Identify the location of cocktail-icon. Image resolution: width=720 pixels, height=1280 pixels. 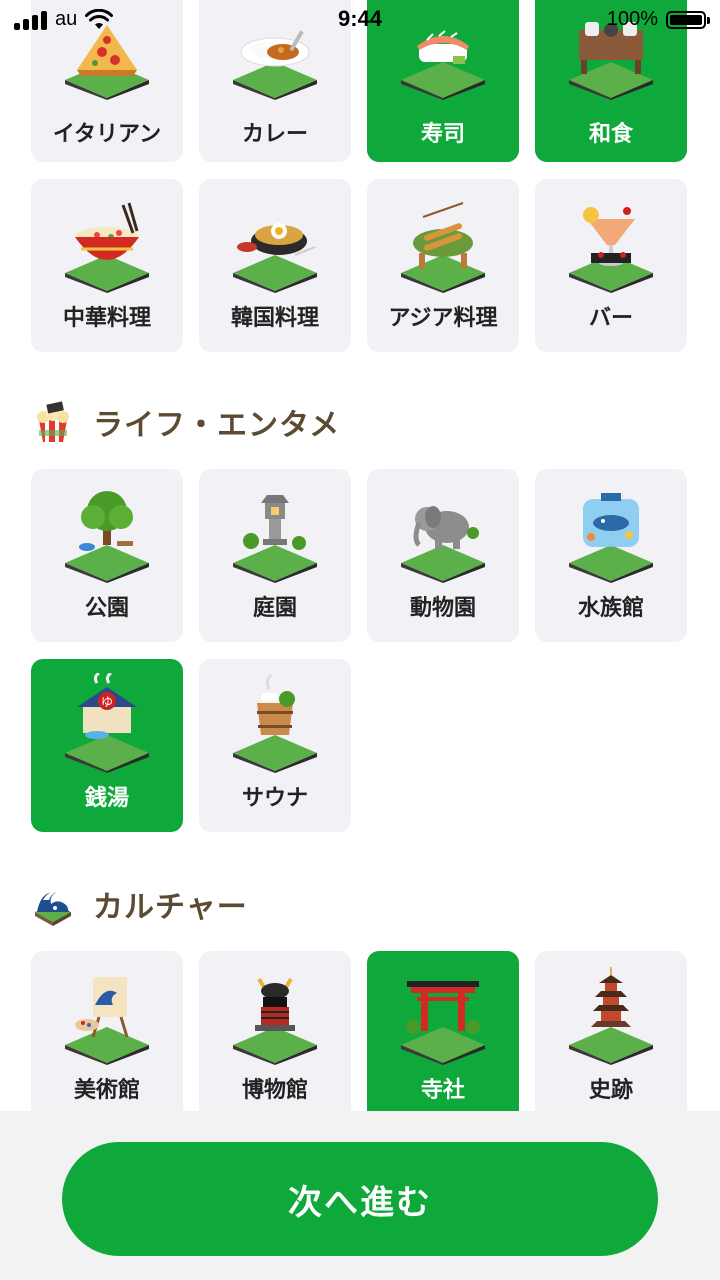
(611, 250).